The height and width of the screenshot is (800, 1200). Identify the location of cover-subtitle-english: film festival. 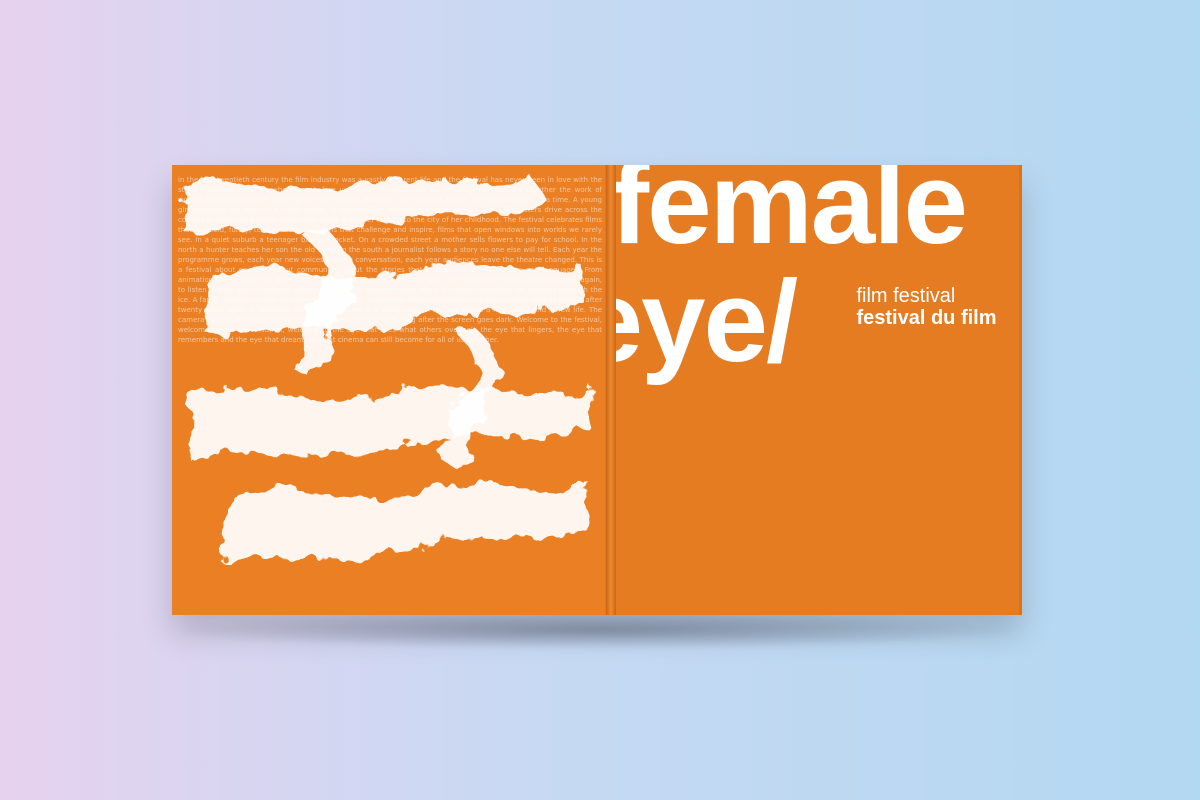
(906, 296).